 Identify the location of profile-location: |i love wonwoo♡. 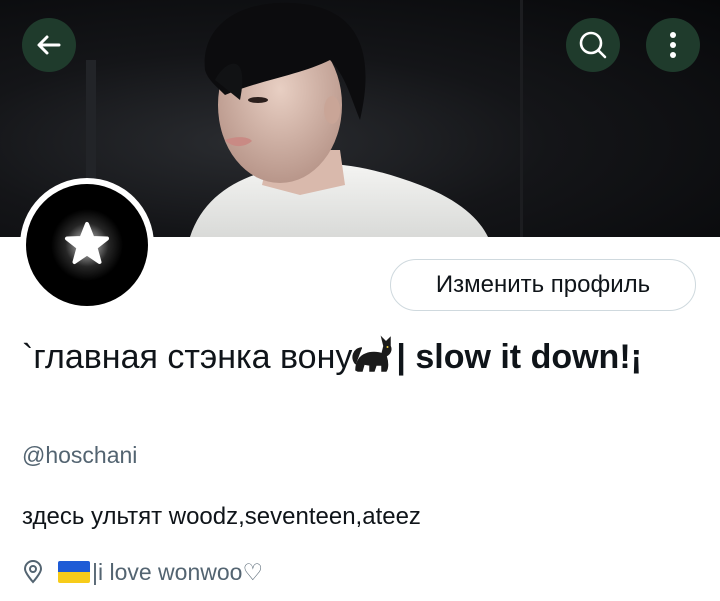
(142, 572).